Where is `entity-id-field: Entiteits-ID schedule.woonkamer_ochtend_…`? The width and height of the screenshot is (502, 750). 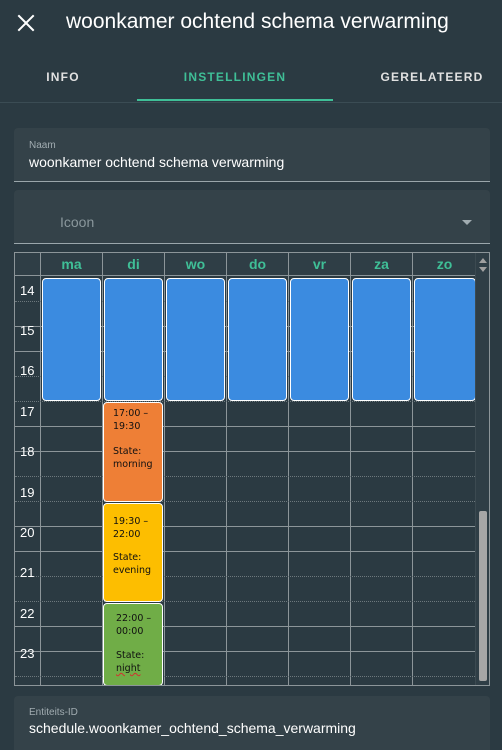 entity-id-field: Entiteits-ID schedule.woonkamer_ochtend_… is located at coordinates (252, 723).